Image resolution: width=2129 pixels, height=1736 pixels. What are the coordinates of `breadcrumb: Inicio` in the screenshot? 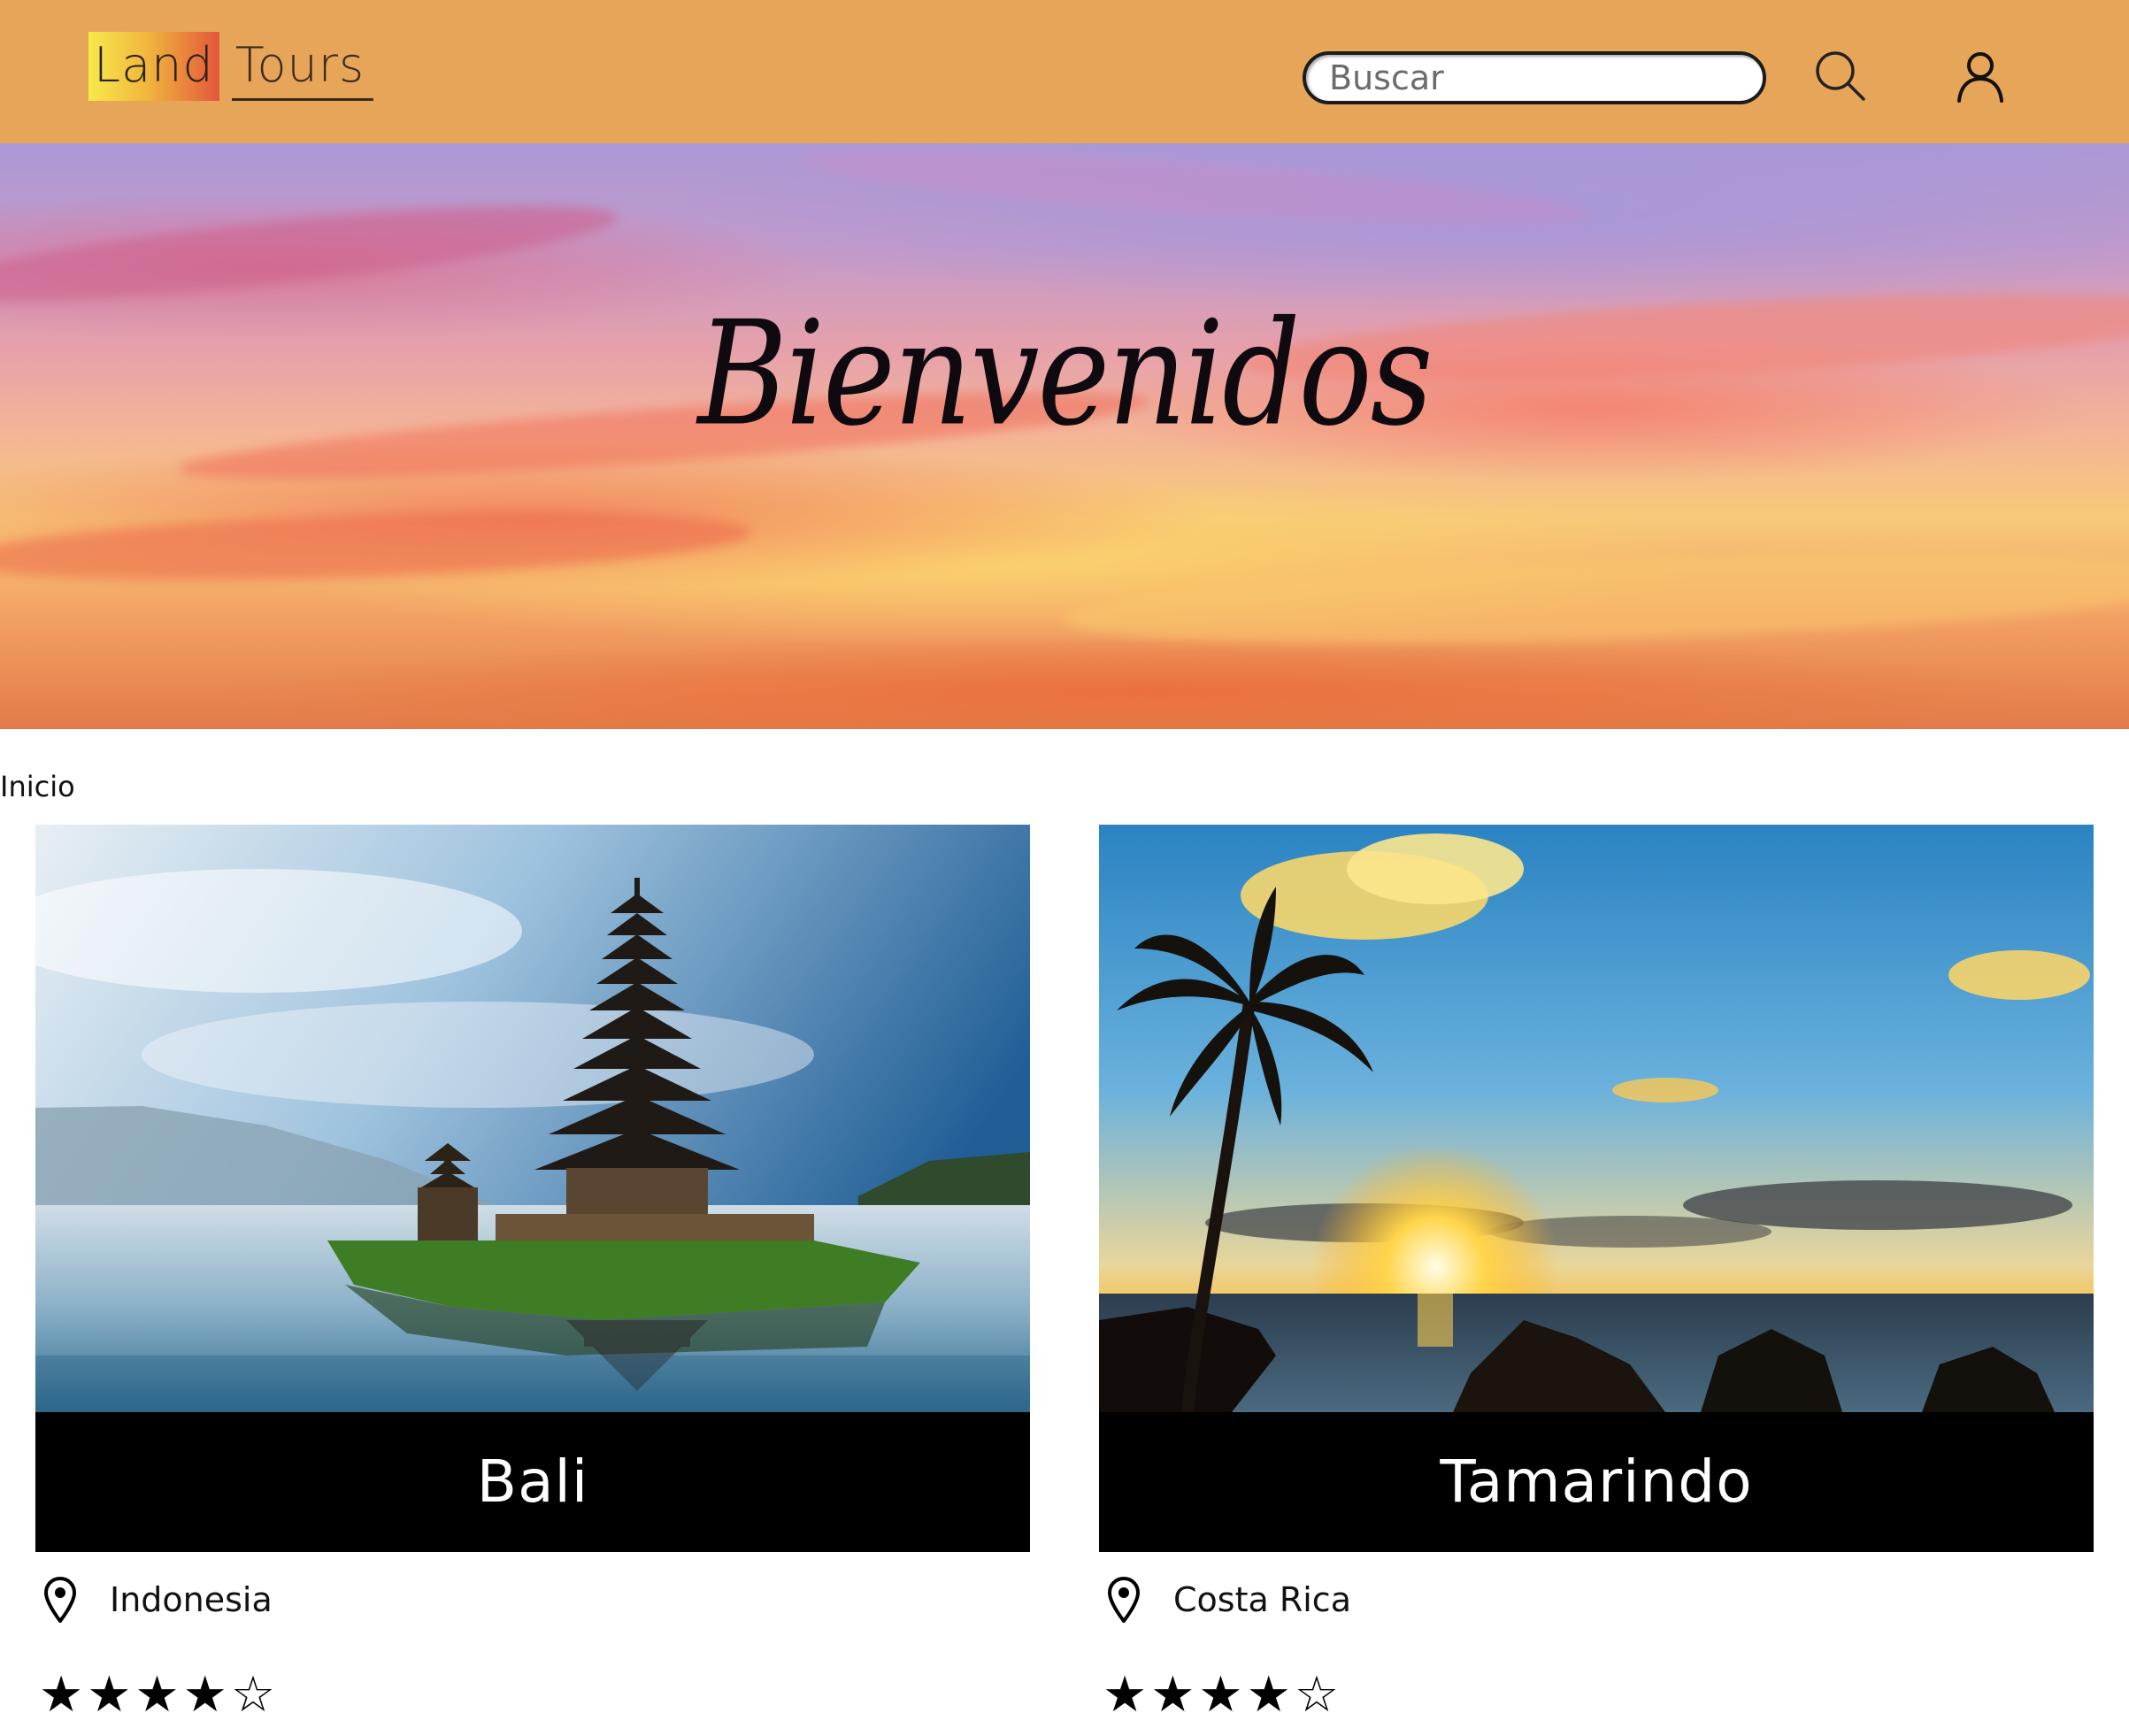 It's located at (38, 786).